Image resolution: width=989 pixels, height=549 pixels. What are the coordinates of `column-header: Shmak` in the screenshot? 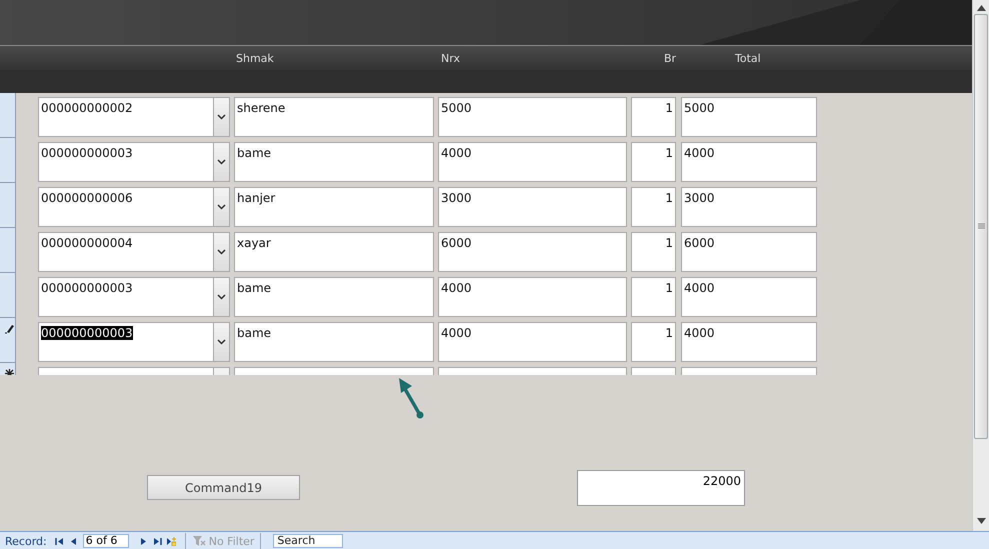 It's located at (255, 58).